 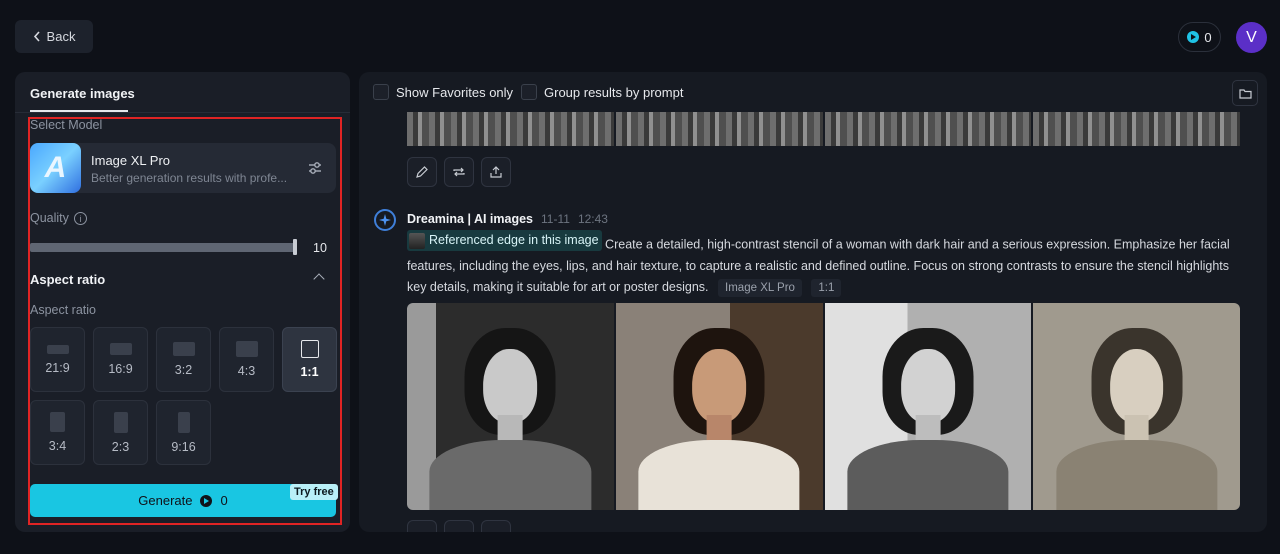 What do you see at coordinates (760, 287) in the screenshot?
I see `model-tag: Image XL Pro` at bounding box center [760, 287].